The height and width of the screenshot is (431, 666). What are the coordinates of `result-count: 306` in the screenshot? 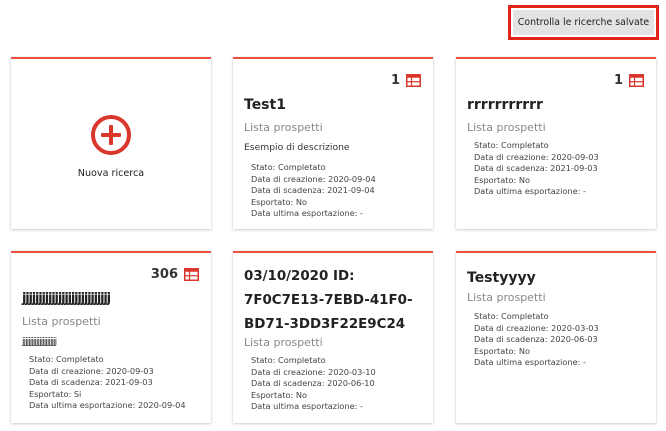 It's located at (175, 274).